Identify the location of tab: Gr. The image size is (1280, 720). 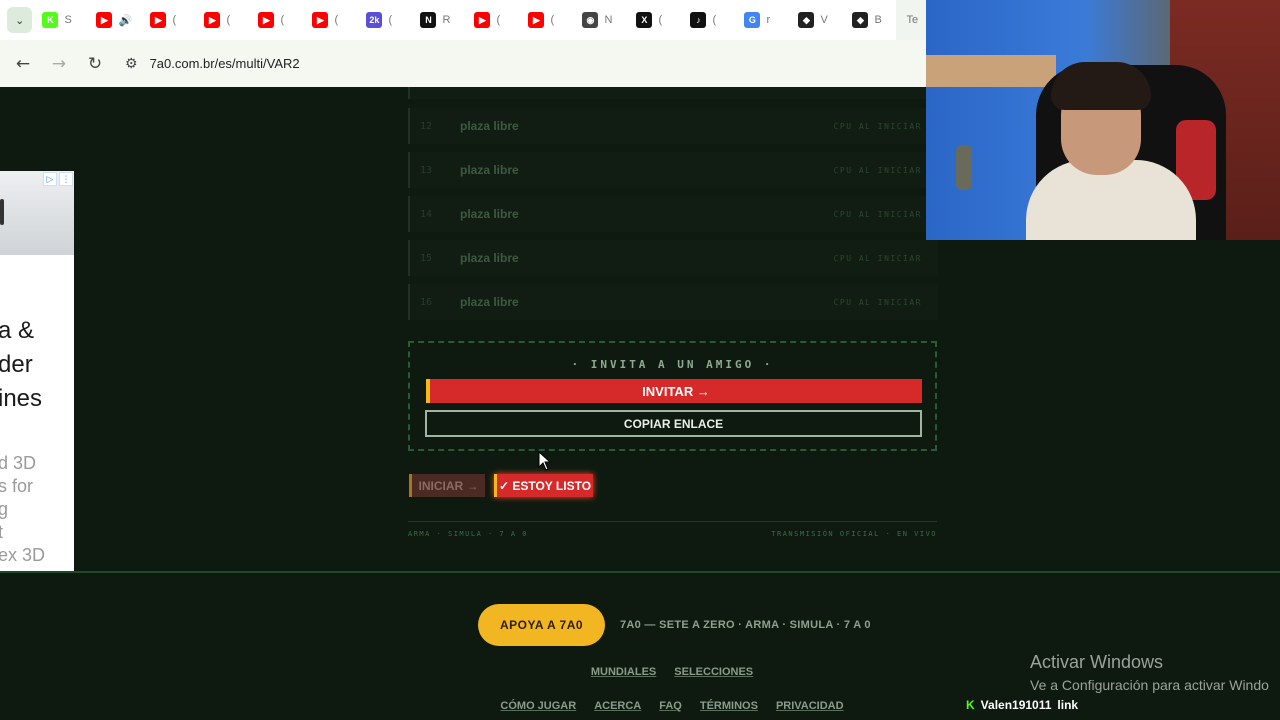
(761, 20).